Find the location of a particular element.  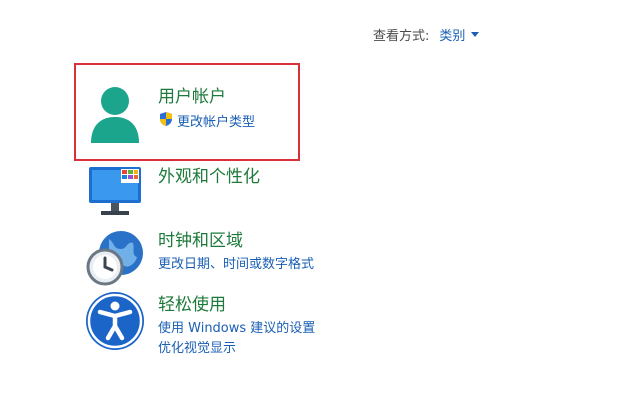

user-account-icon is located at coordinates (115, 113).